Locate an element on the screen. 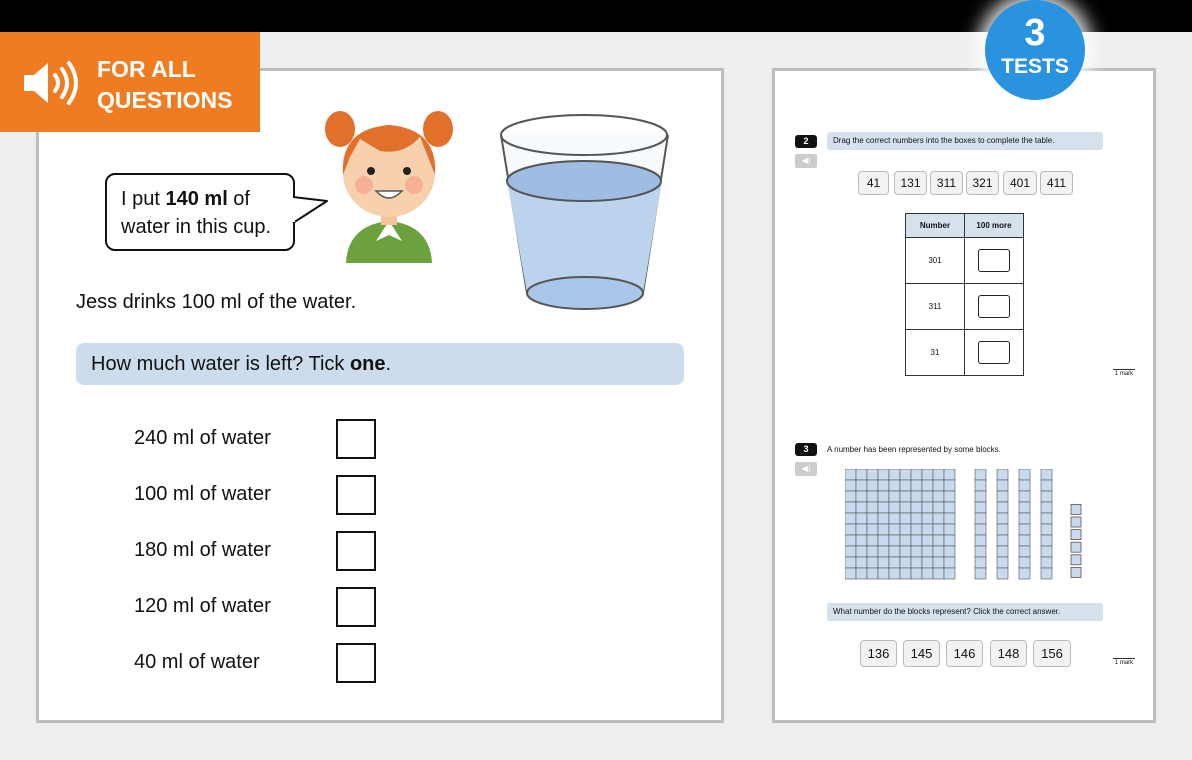 The image size is (1192, 760). number-chip: 311 is located at coordinates (946, 183).